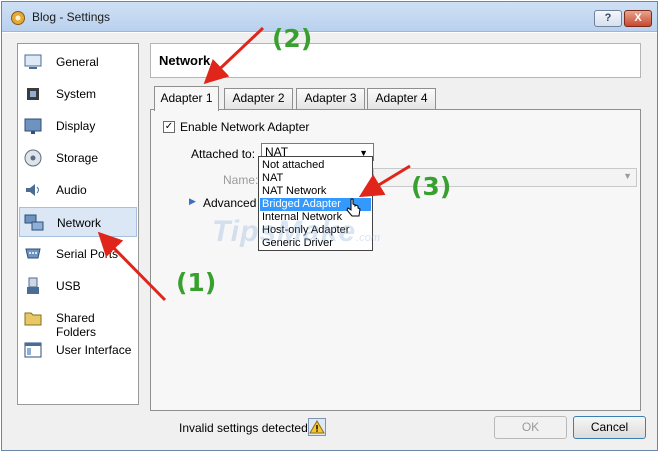 Image resolution: width=659 pixels, height=452 pixels. Describe the element at coordinates (192, 201) in the screenshot. I see `expand-triangle-icon: ▶` at that location.